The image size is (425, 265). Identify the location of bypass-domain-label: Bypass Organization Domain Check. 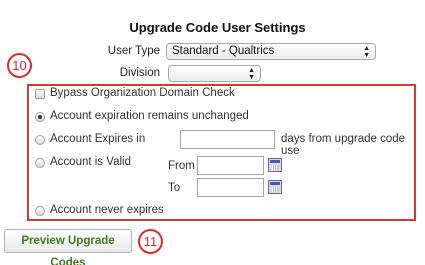
(142, 93).